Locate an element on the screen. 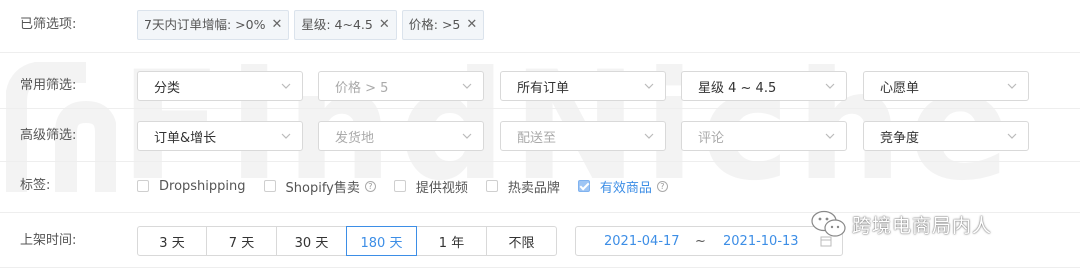 The height and width of the screenshot is (272, 1080). filter-chip-label: 7天内订单增幅: >0% is located at coordinates (205, 24).